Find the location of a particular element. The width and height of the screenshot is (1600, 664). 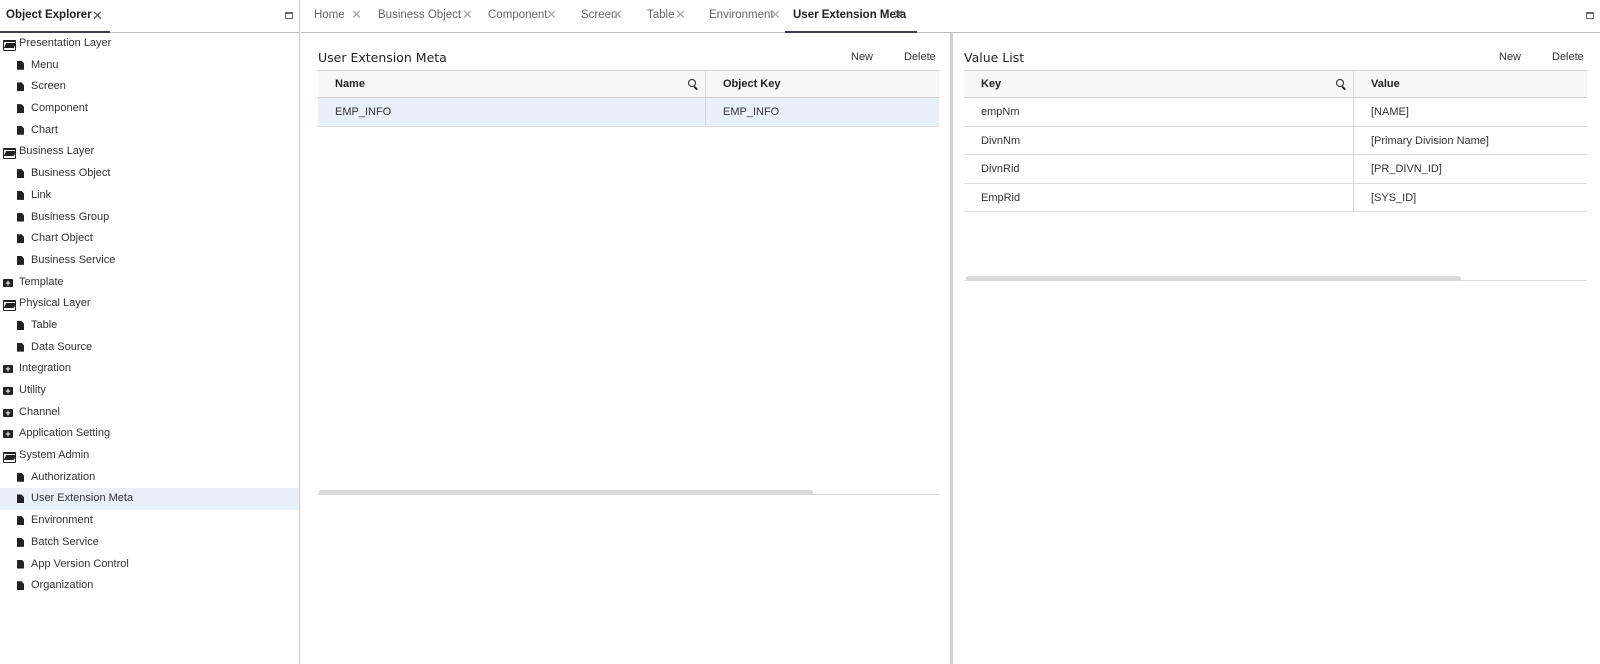

tree-item-presentation-layer: Presentation Layer is located at coordinates (149, 44).